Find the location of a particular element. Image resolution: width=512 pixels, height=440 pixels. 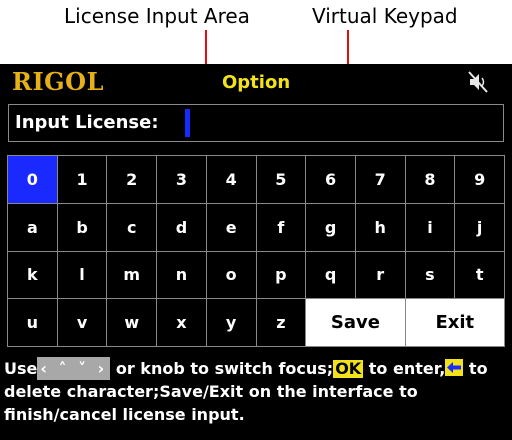

help-enter-text: to enter, is located at coordinates (404, 368).